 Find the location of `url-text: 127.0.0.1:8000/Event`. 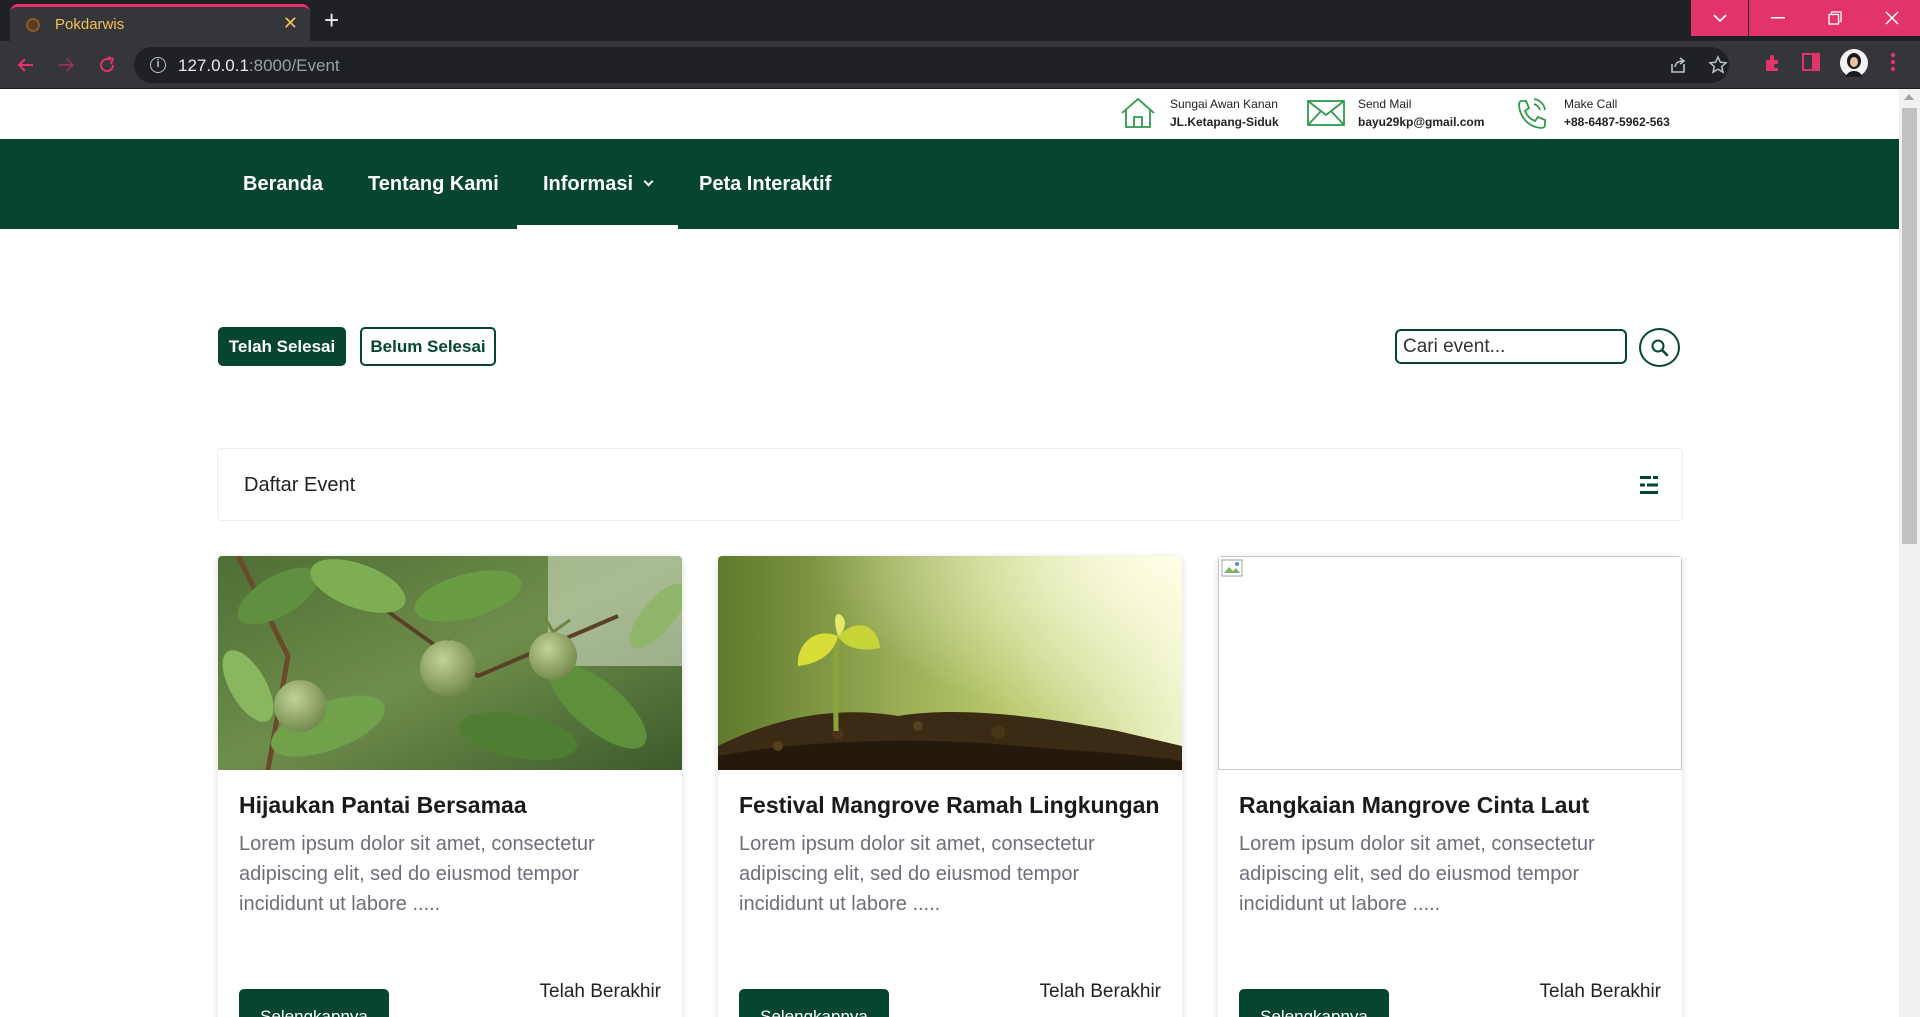

url-text: 127.0.0.1:8000/Event is located at coordinates (259, 66).